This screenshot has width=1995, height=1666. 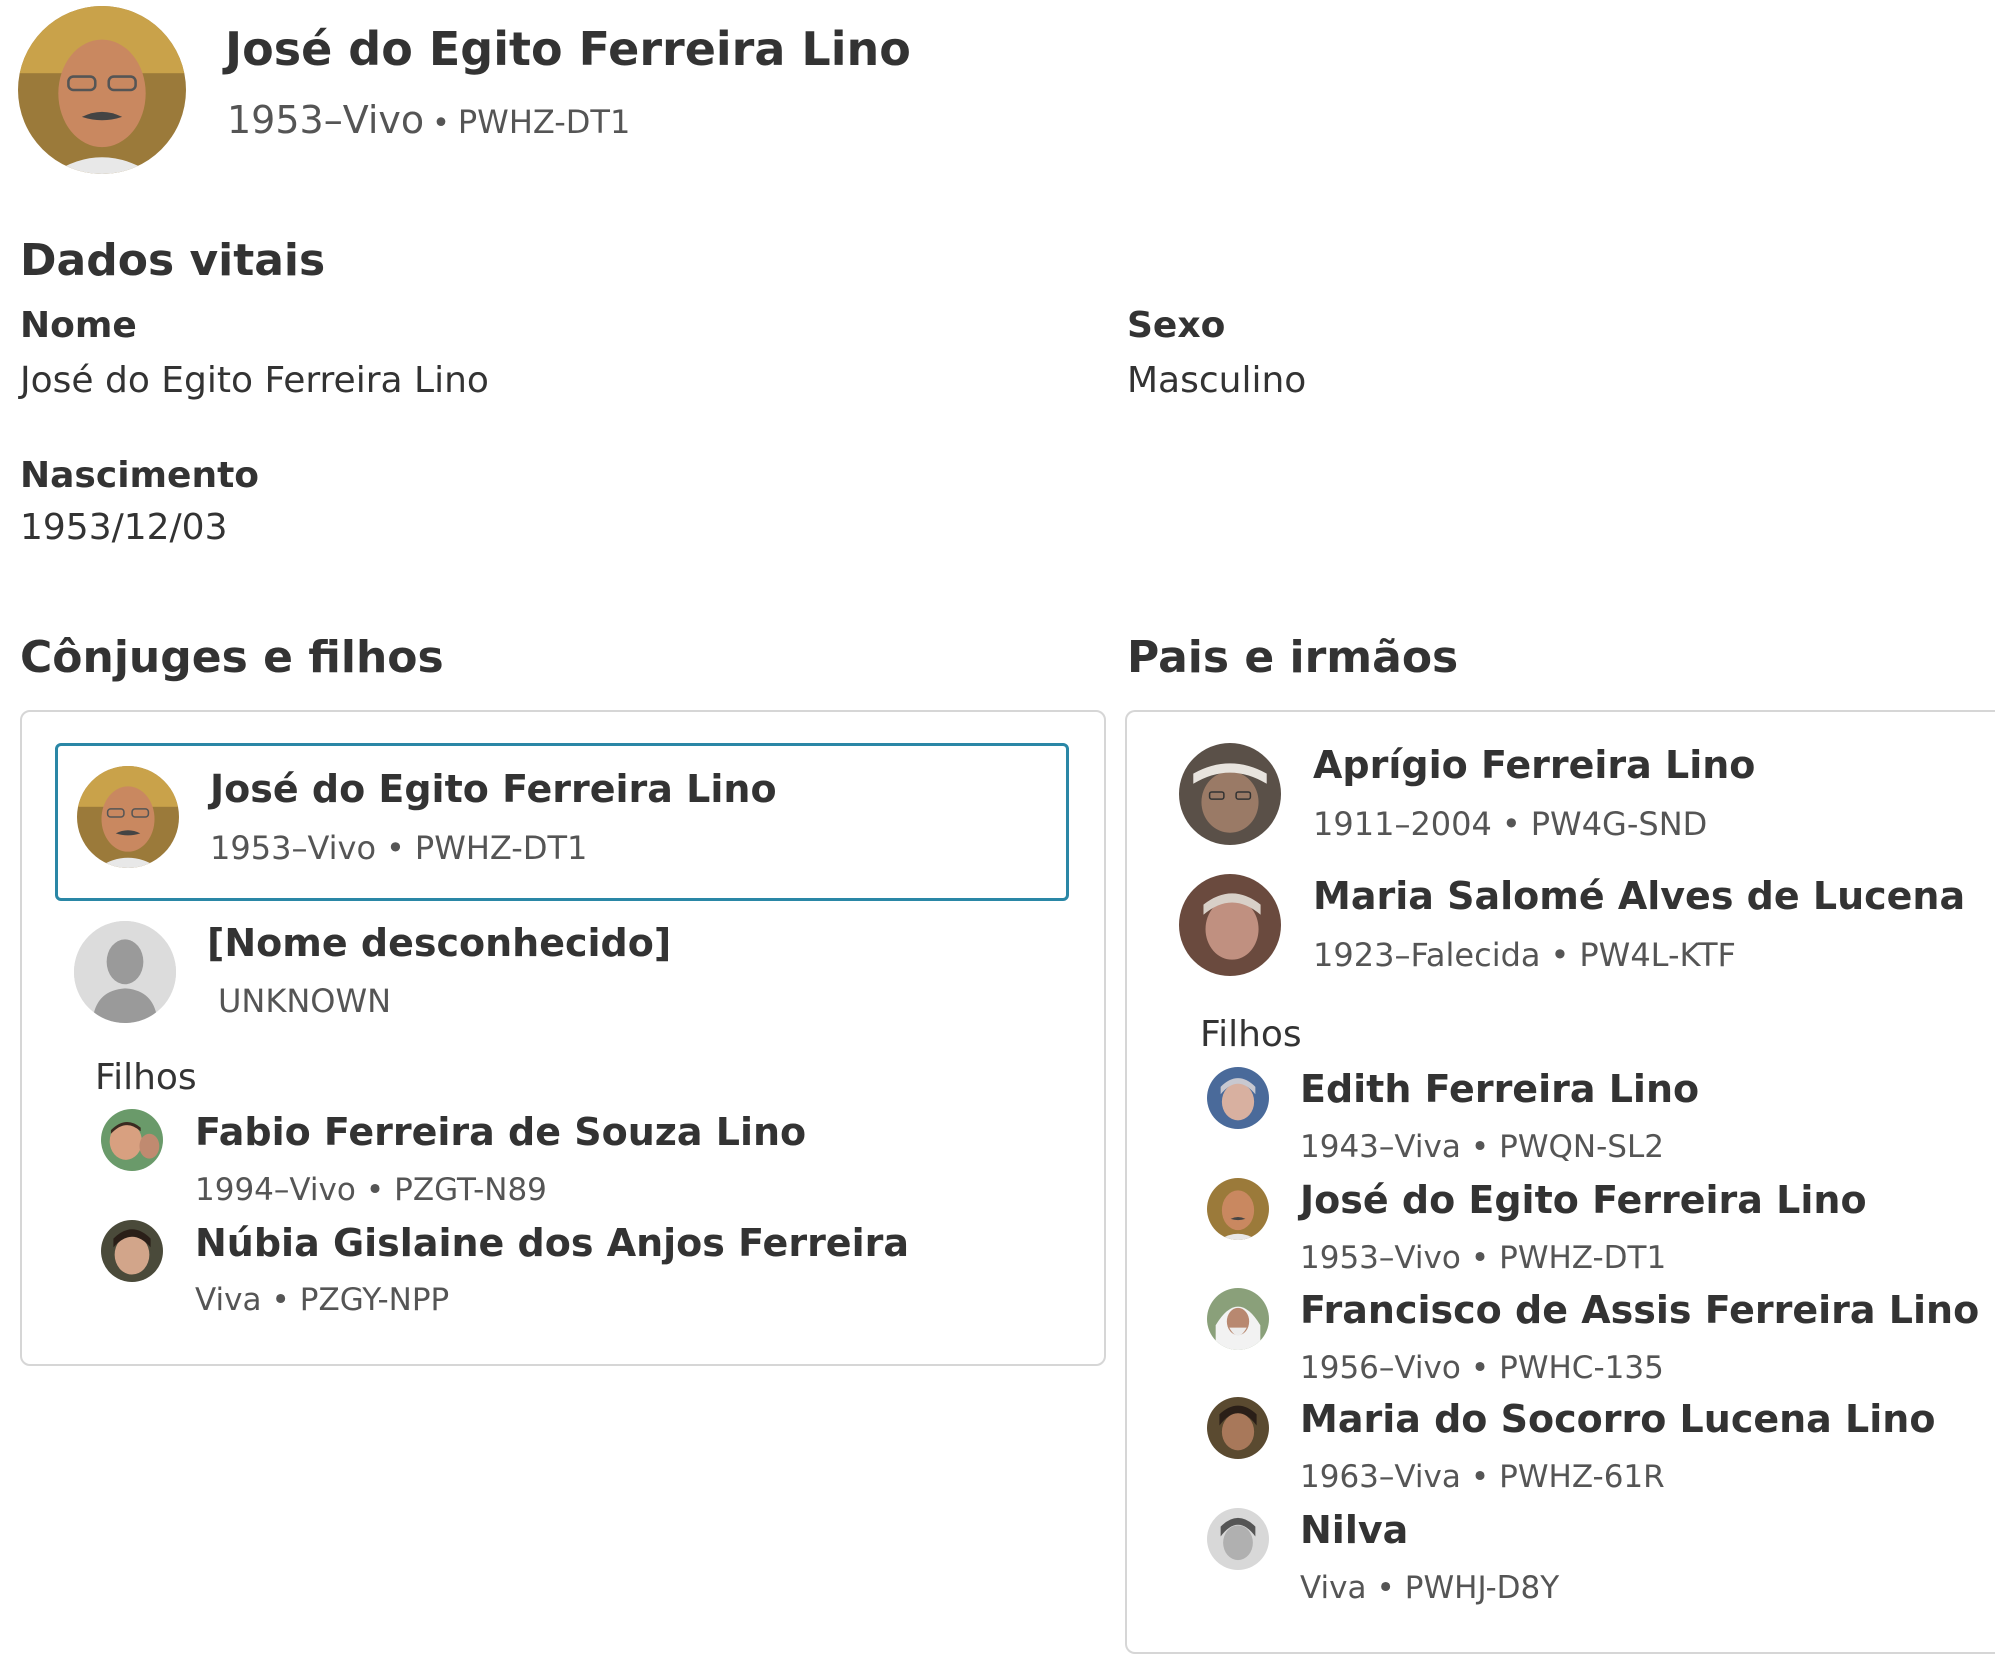 I want to click on sibling-info: 1956–Vivo • PWHC-135, so click(x=1482, y=1368).